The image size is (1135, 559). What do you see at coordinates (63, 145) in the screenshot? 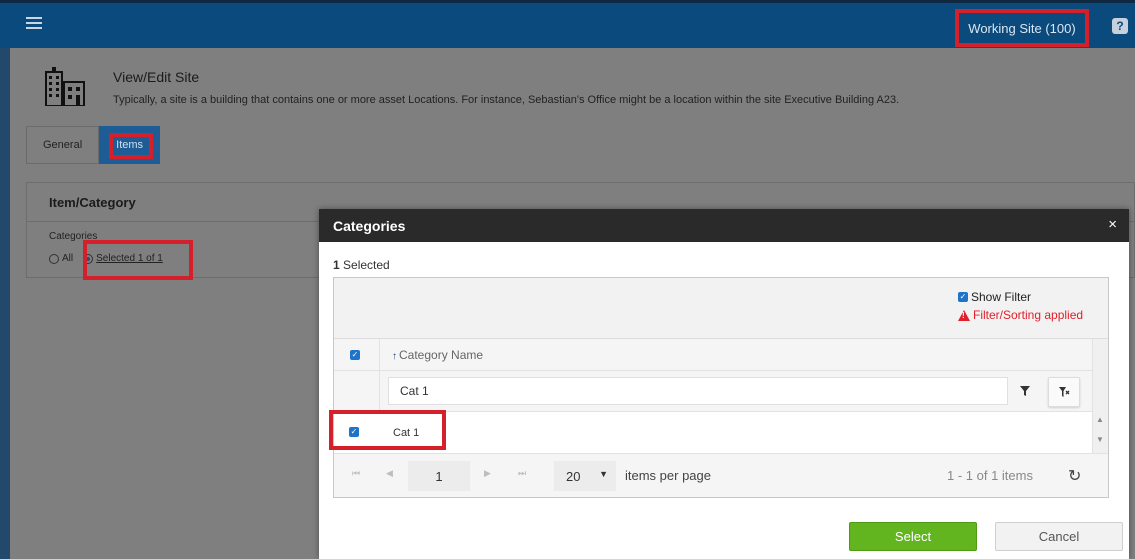
I see `tab-general: General` at bounding box center [63, 145].